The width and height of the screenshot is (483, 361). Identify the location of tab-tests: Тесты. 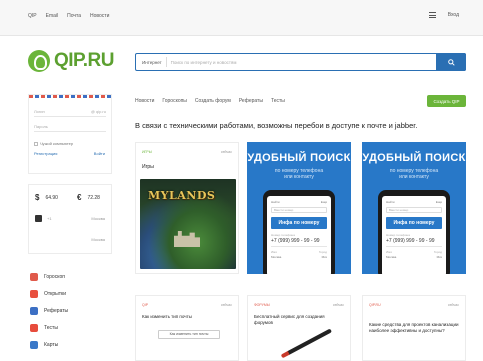
(278, 101).